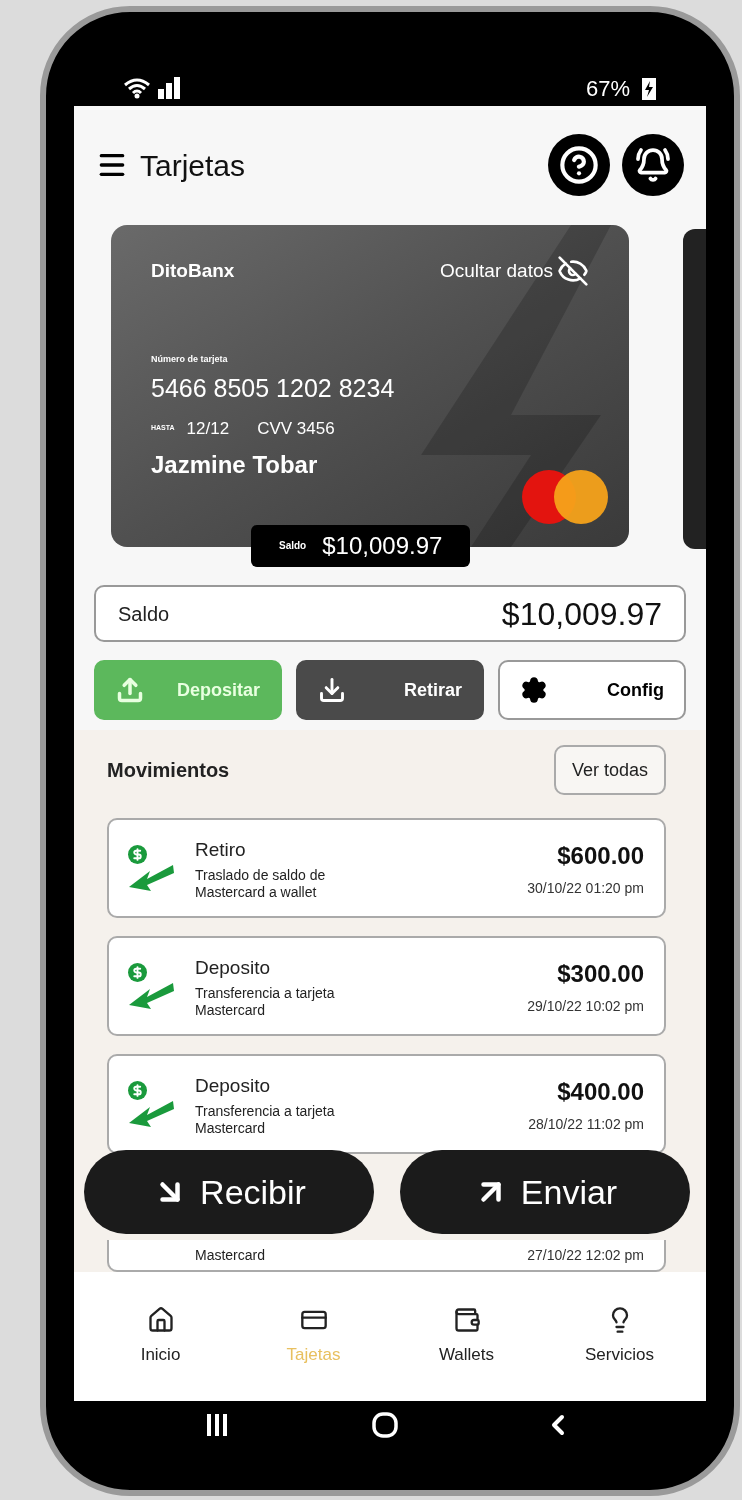 The image size is (742, 1500). I want to click on transaction-card: Deposito Transferencia a tarjeta Mastercard $400.00 28/10/22 11:02 pm, so click(386, 1104).